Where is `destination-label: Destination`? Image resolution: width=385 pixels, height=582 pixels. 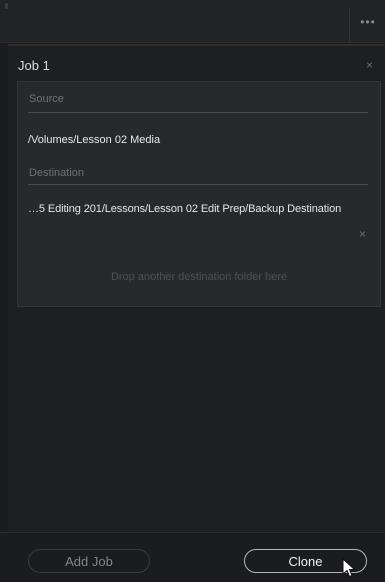 destination-label: Destination is located at coordinates (57, 173).